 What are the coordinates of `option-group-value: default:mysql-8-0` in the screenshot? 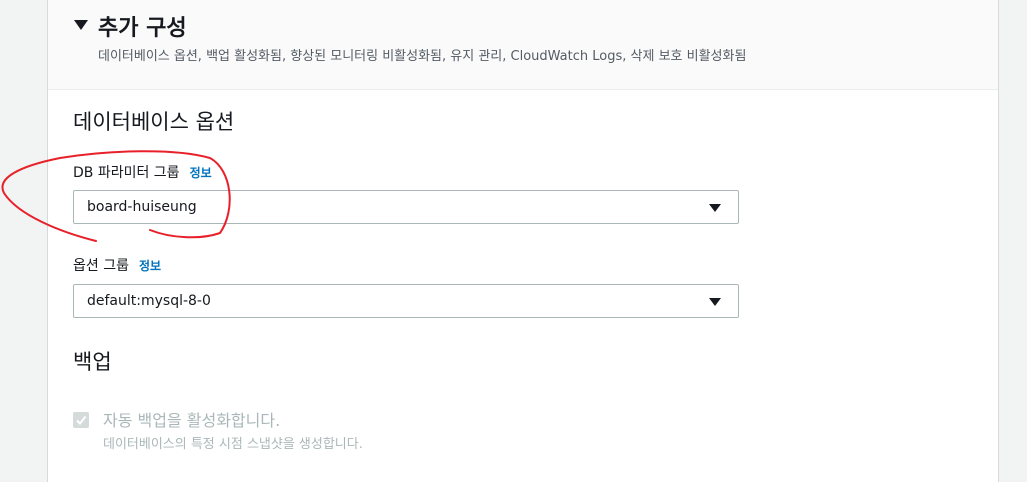 It's located at (149, 301).